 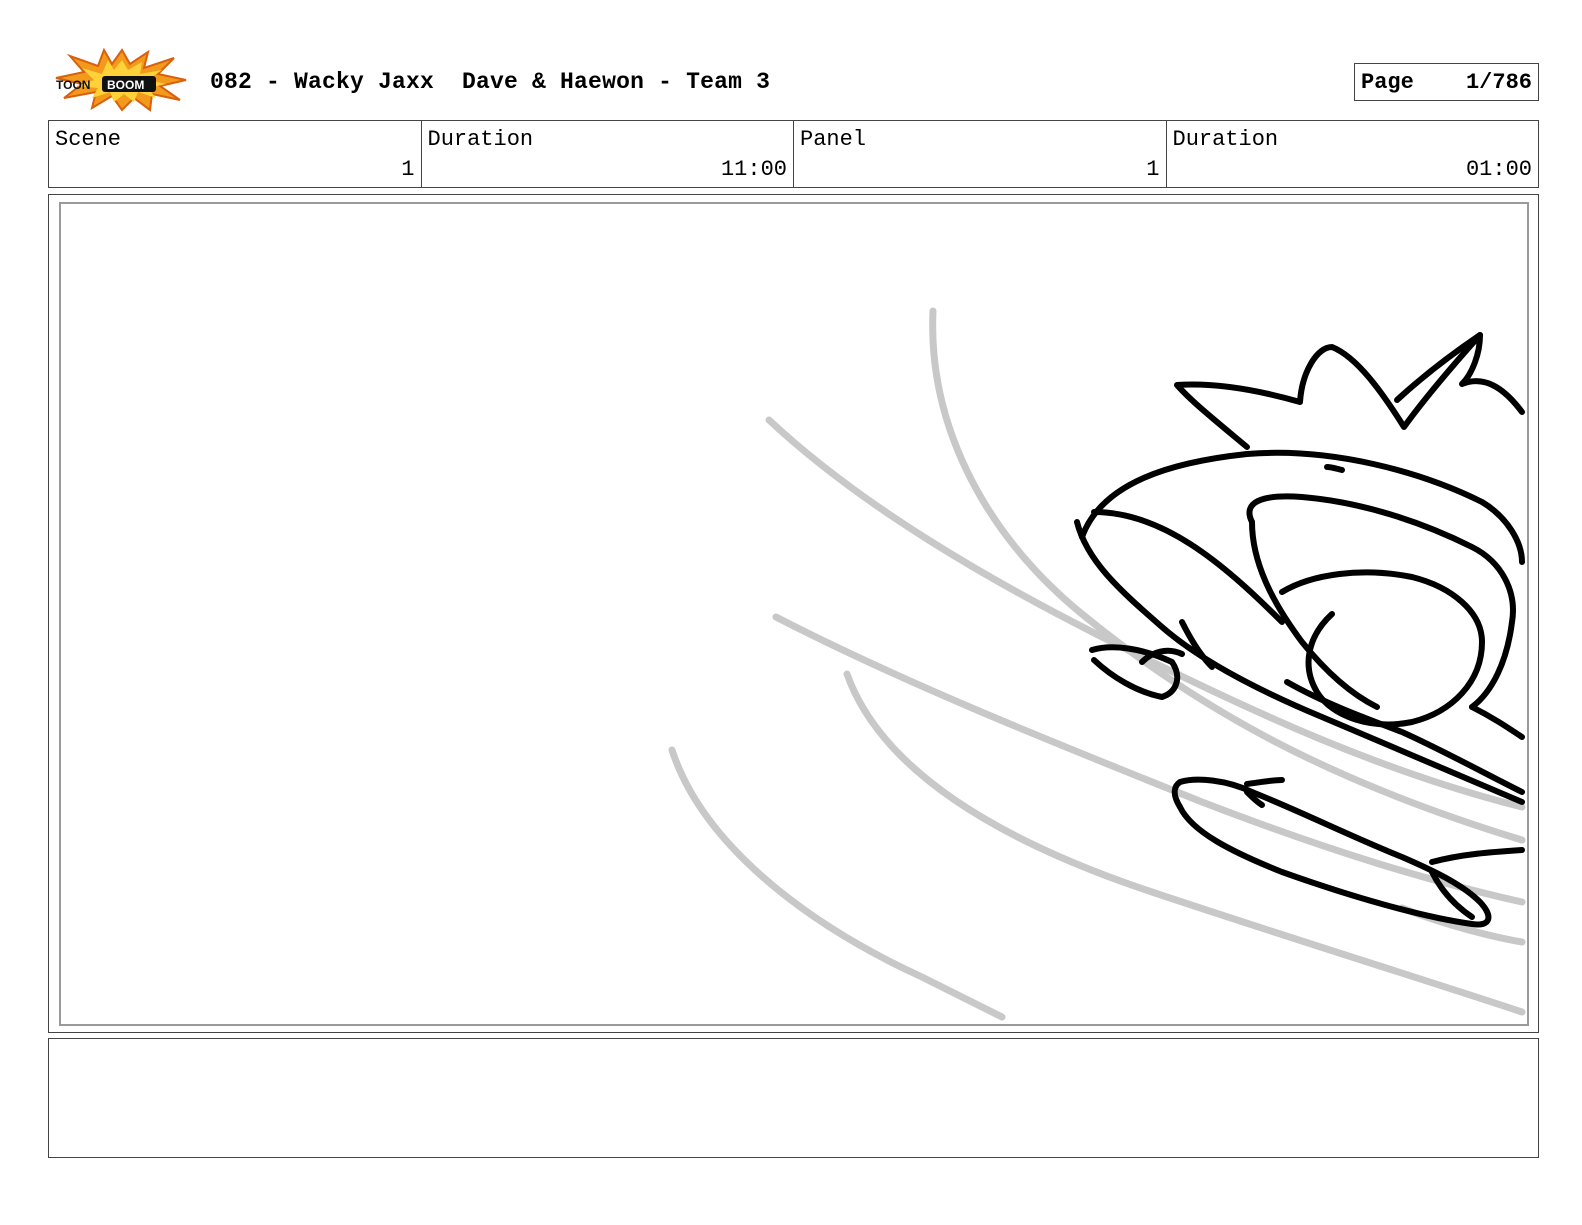 I want to click on scene-value: 1, so click(x=408, y=169).